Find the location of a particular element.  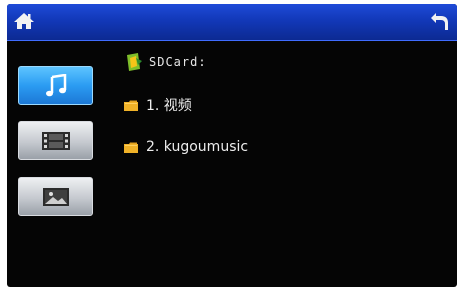

music-category-button is located at coordinates (55, 85).